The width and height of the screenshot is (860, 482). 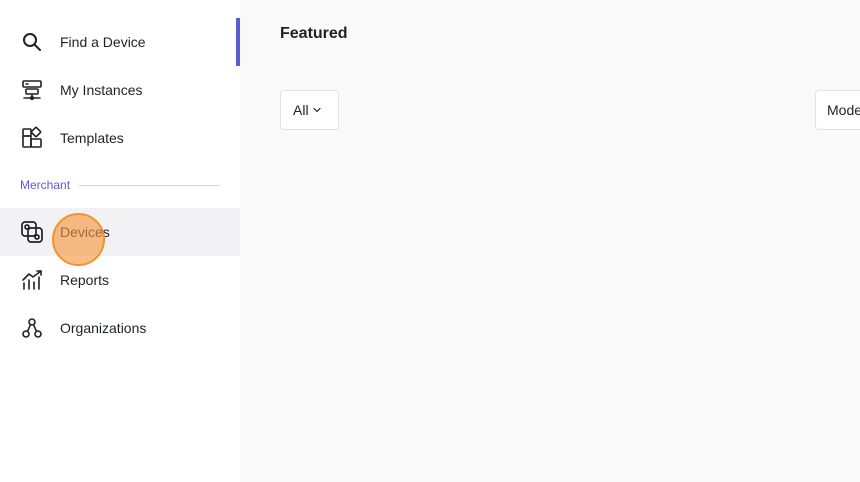 I want to click on sidebar-item-label: Organizations, so click(x=103, y=328).